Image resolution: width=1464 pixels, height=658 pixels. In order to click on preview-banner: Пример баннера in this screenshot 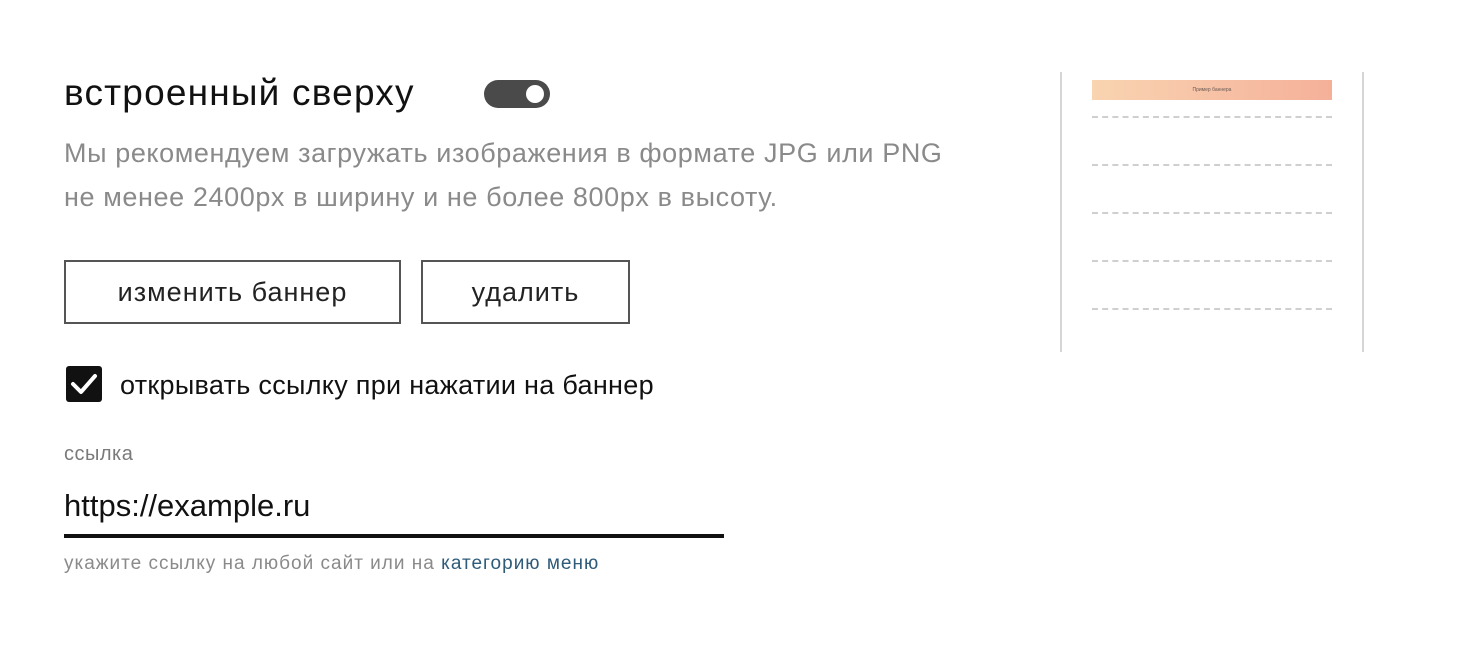, I will do `click(1212, 90)`.